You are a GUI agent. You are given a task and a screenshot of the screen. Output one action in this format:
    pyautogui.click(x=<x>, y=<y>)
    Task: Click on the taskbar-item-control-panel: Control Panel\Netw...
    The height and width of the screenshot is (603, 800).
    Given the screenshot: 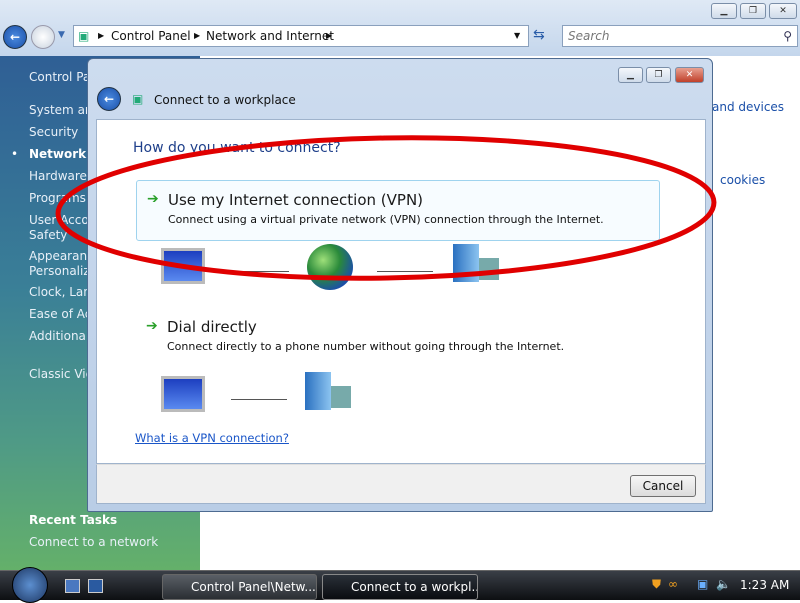 What is the action you would take?
    pyautogui.click(x=239, y=587)
    